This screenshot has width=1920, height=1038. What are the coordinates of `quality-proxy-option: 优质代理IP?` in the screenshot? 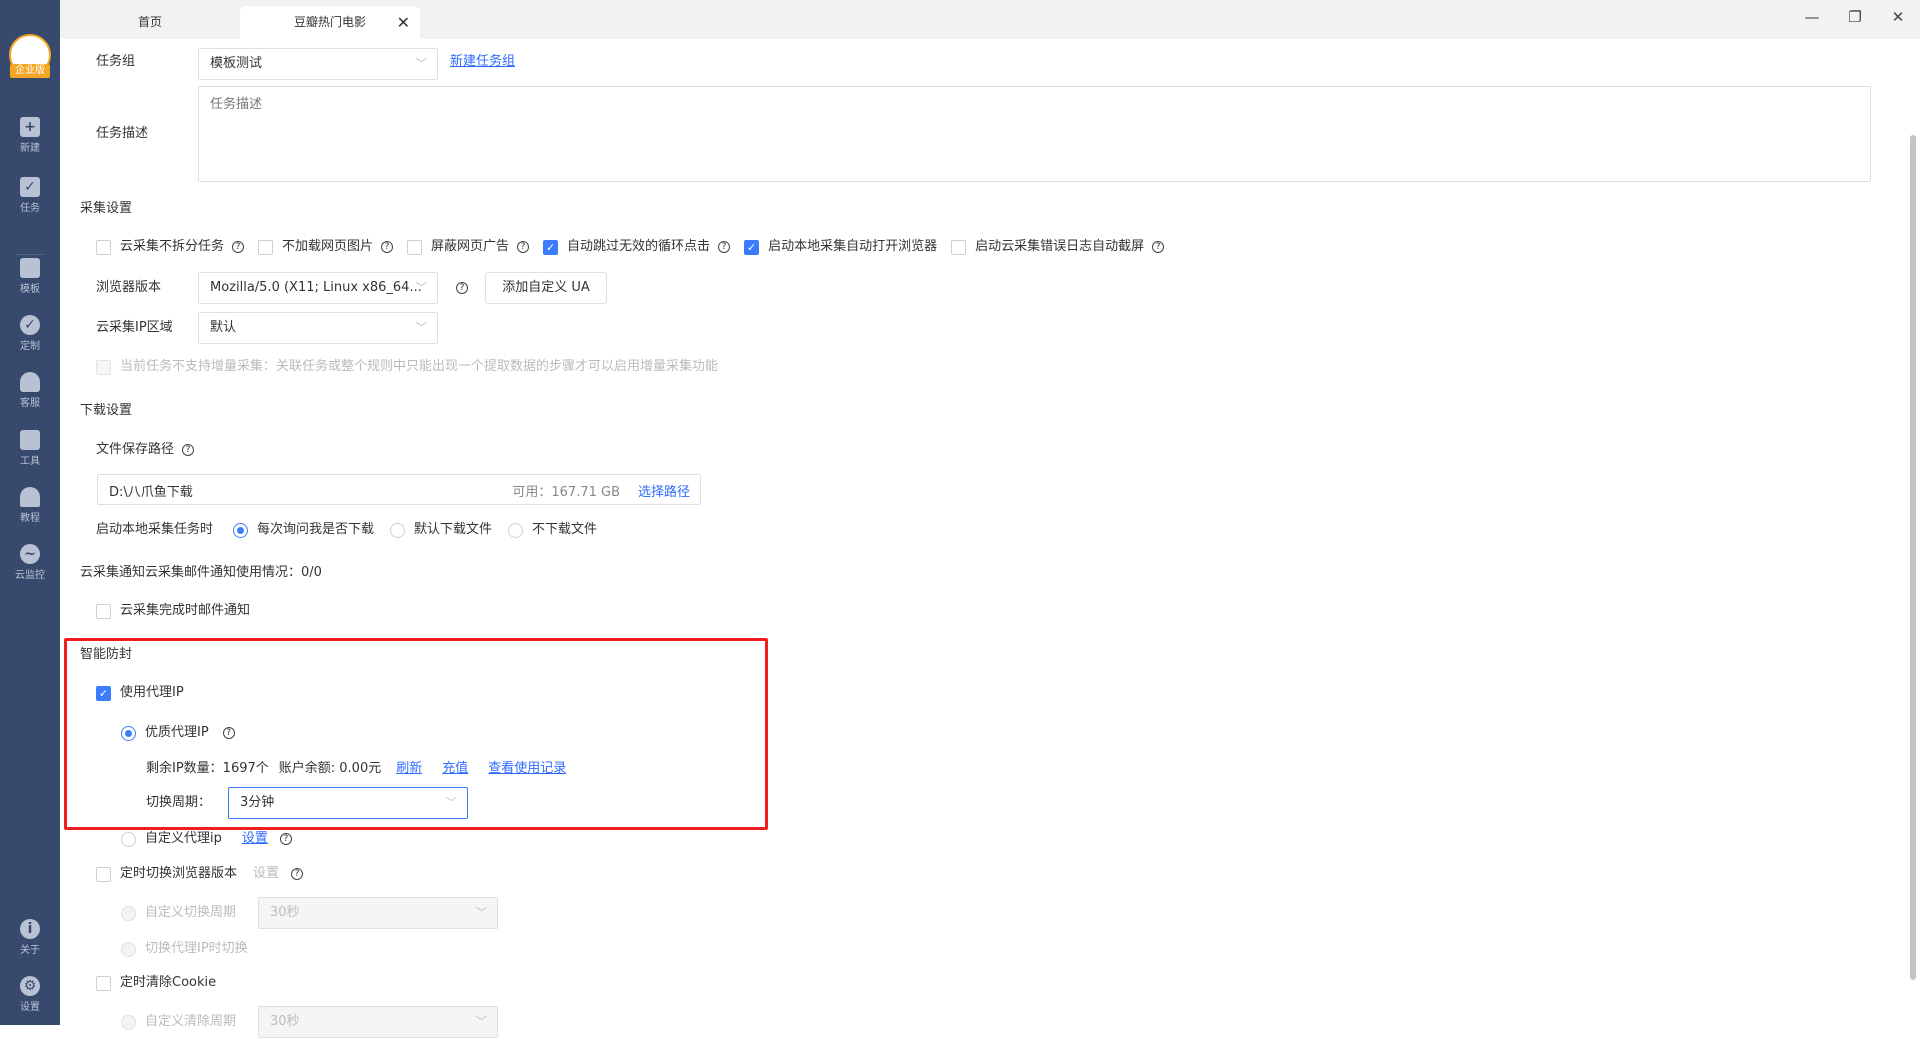 It's located at (185, 733).